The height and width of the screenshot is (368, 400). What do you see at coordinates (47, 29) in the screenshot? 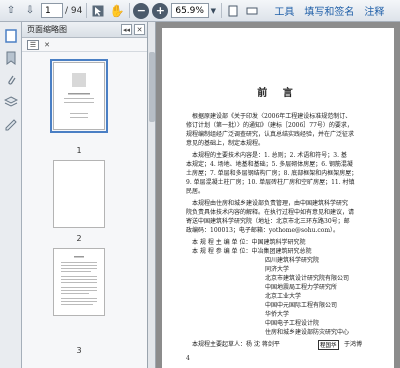
I see `panel-title: 页面缩略图` at bounding box center [47, 29].